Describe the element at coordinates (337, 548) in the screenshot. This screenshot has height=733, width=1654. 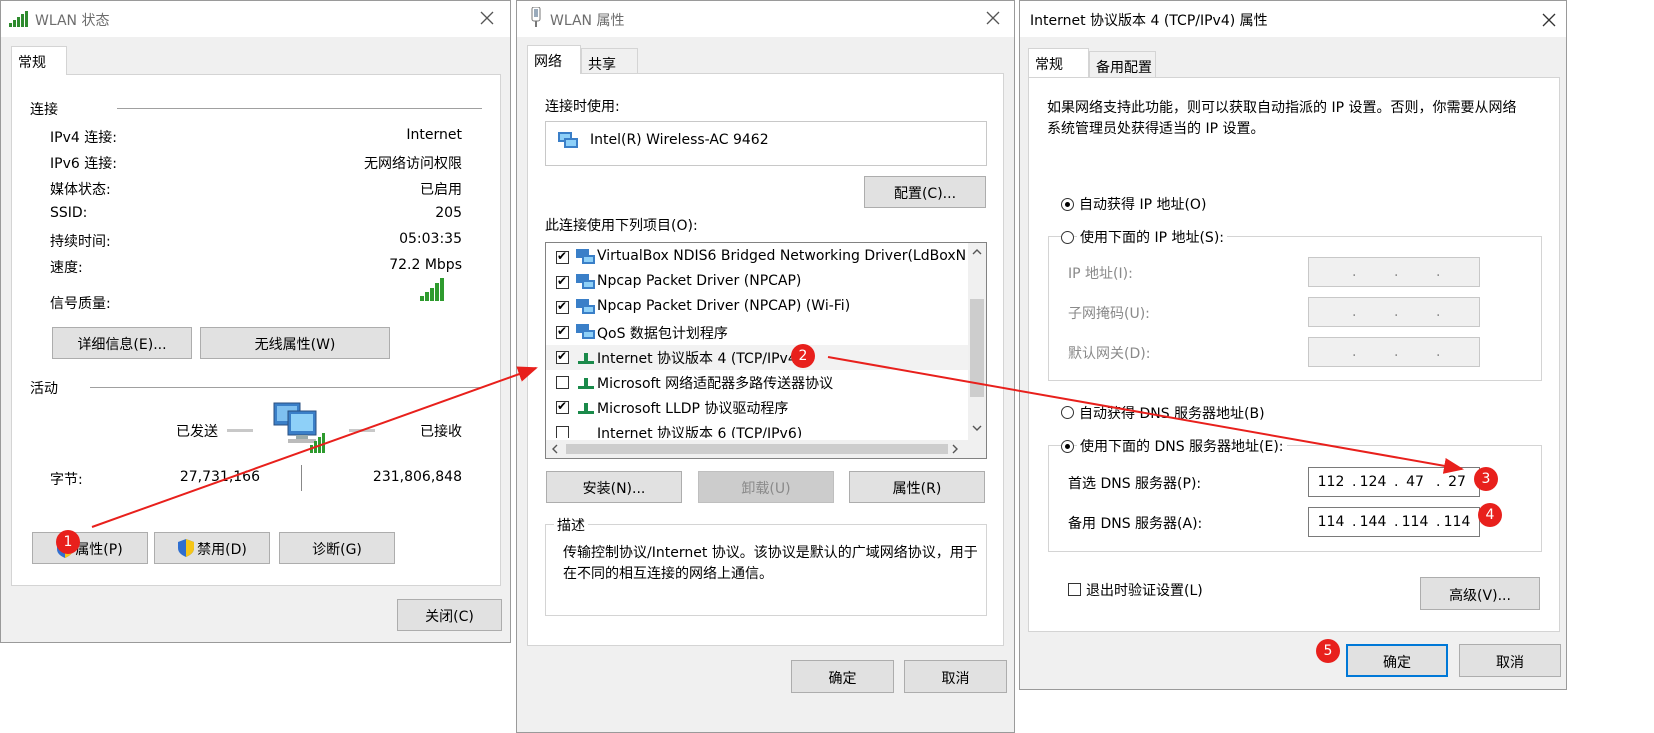
I see `diagnose-button: 诊断(G)` at that location.